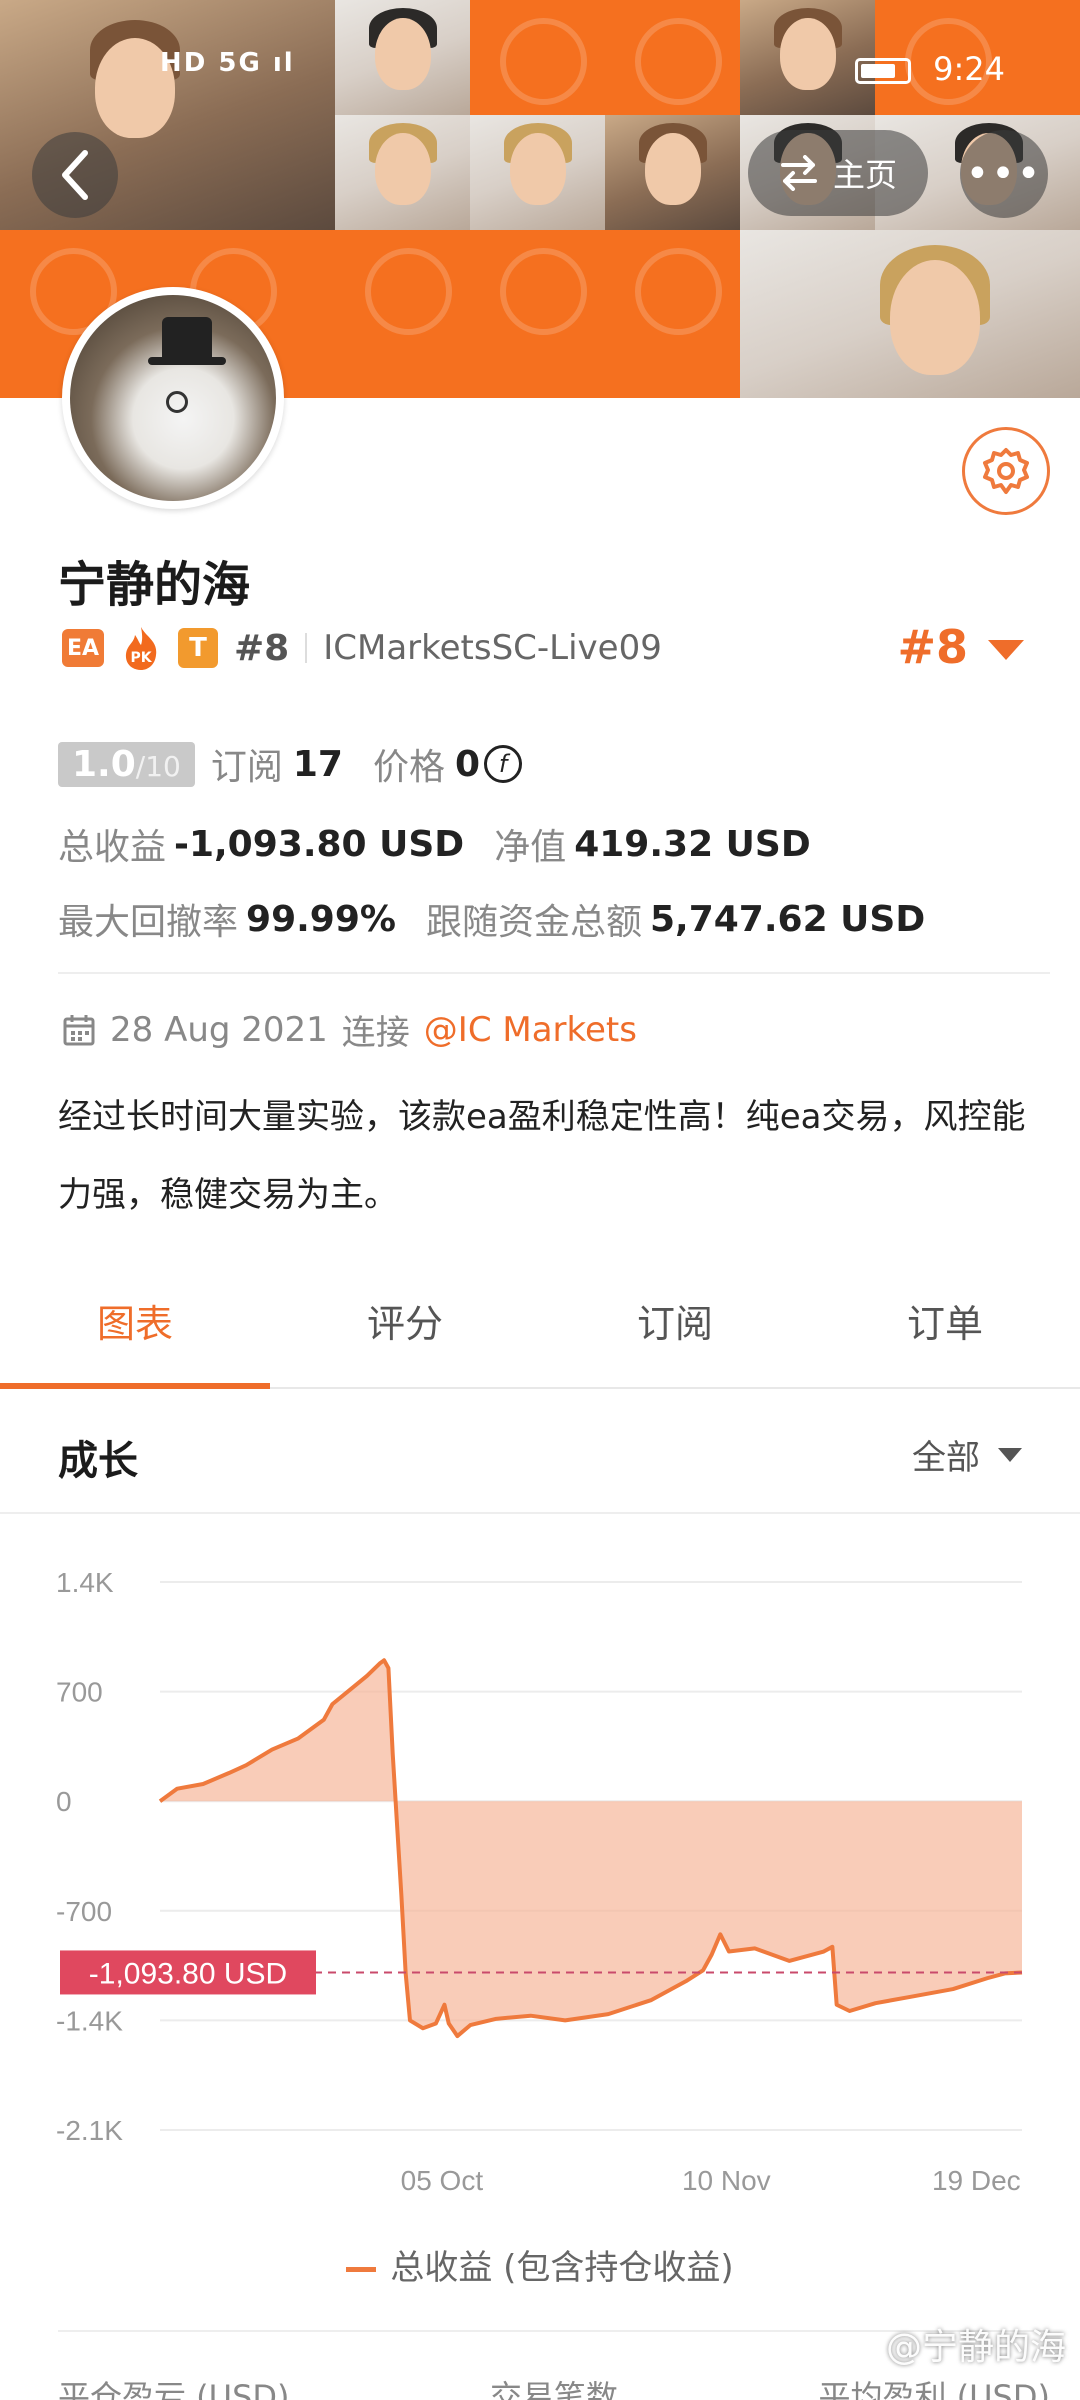 The height and width of the screenshot is (2400, 1080). Describe the element at coordinates (89, 2020) in the screenshot. I see `y-tick-label: -1.4K` at that location.